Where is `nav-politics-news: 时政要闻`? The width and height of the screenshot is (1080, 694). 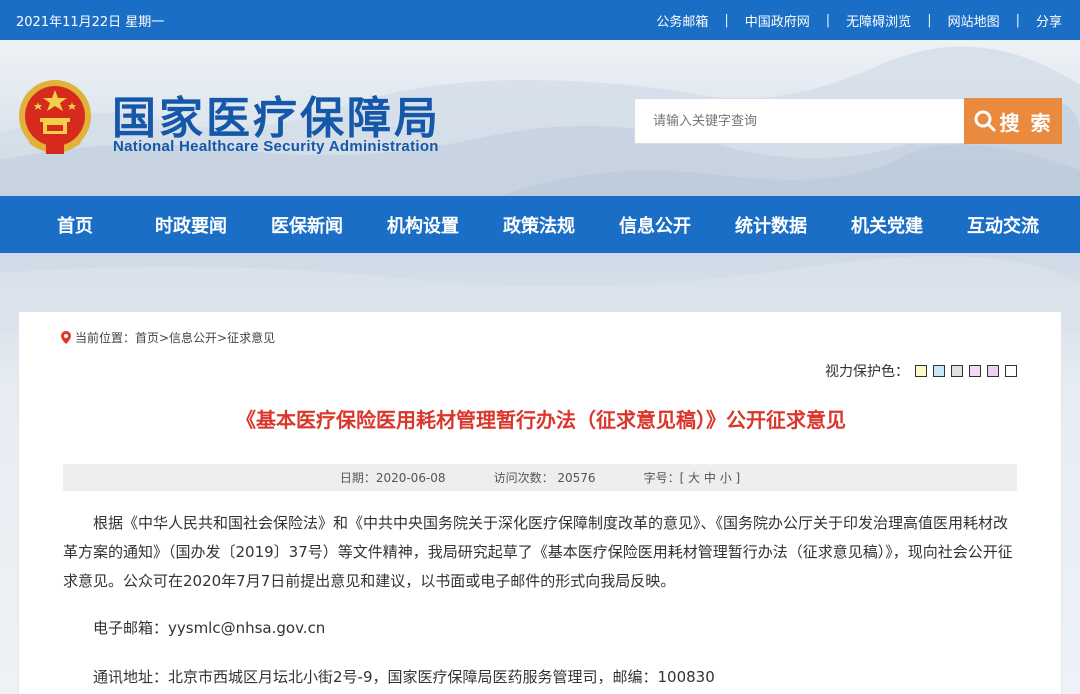 nav-politics-news: 时政要闻 is located at coordinates (191, 225).